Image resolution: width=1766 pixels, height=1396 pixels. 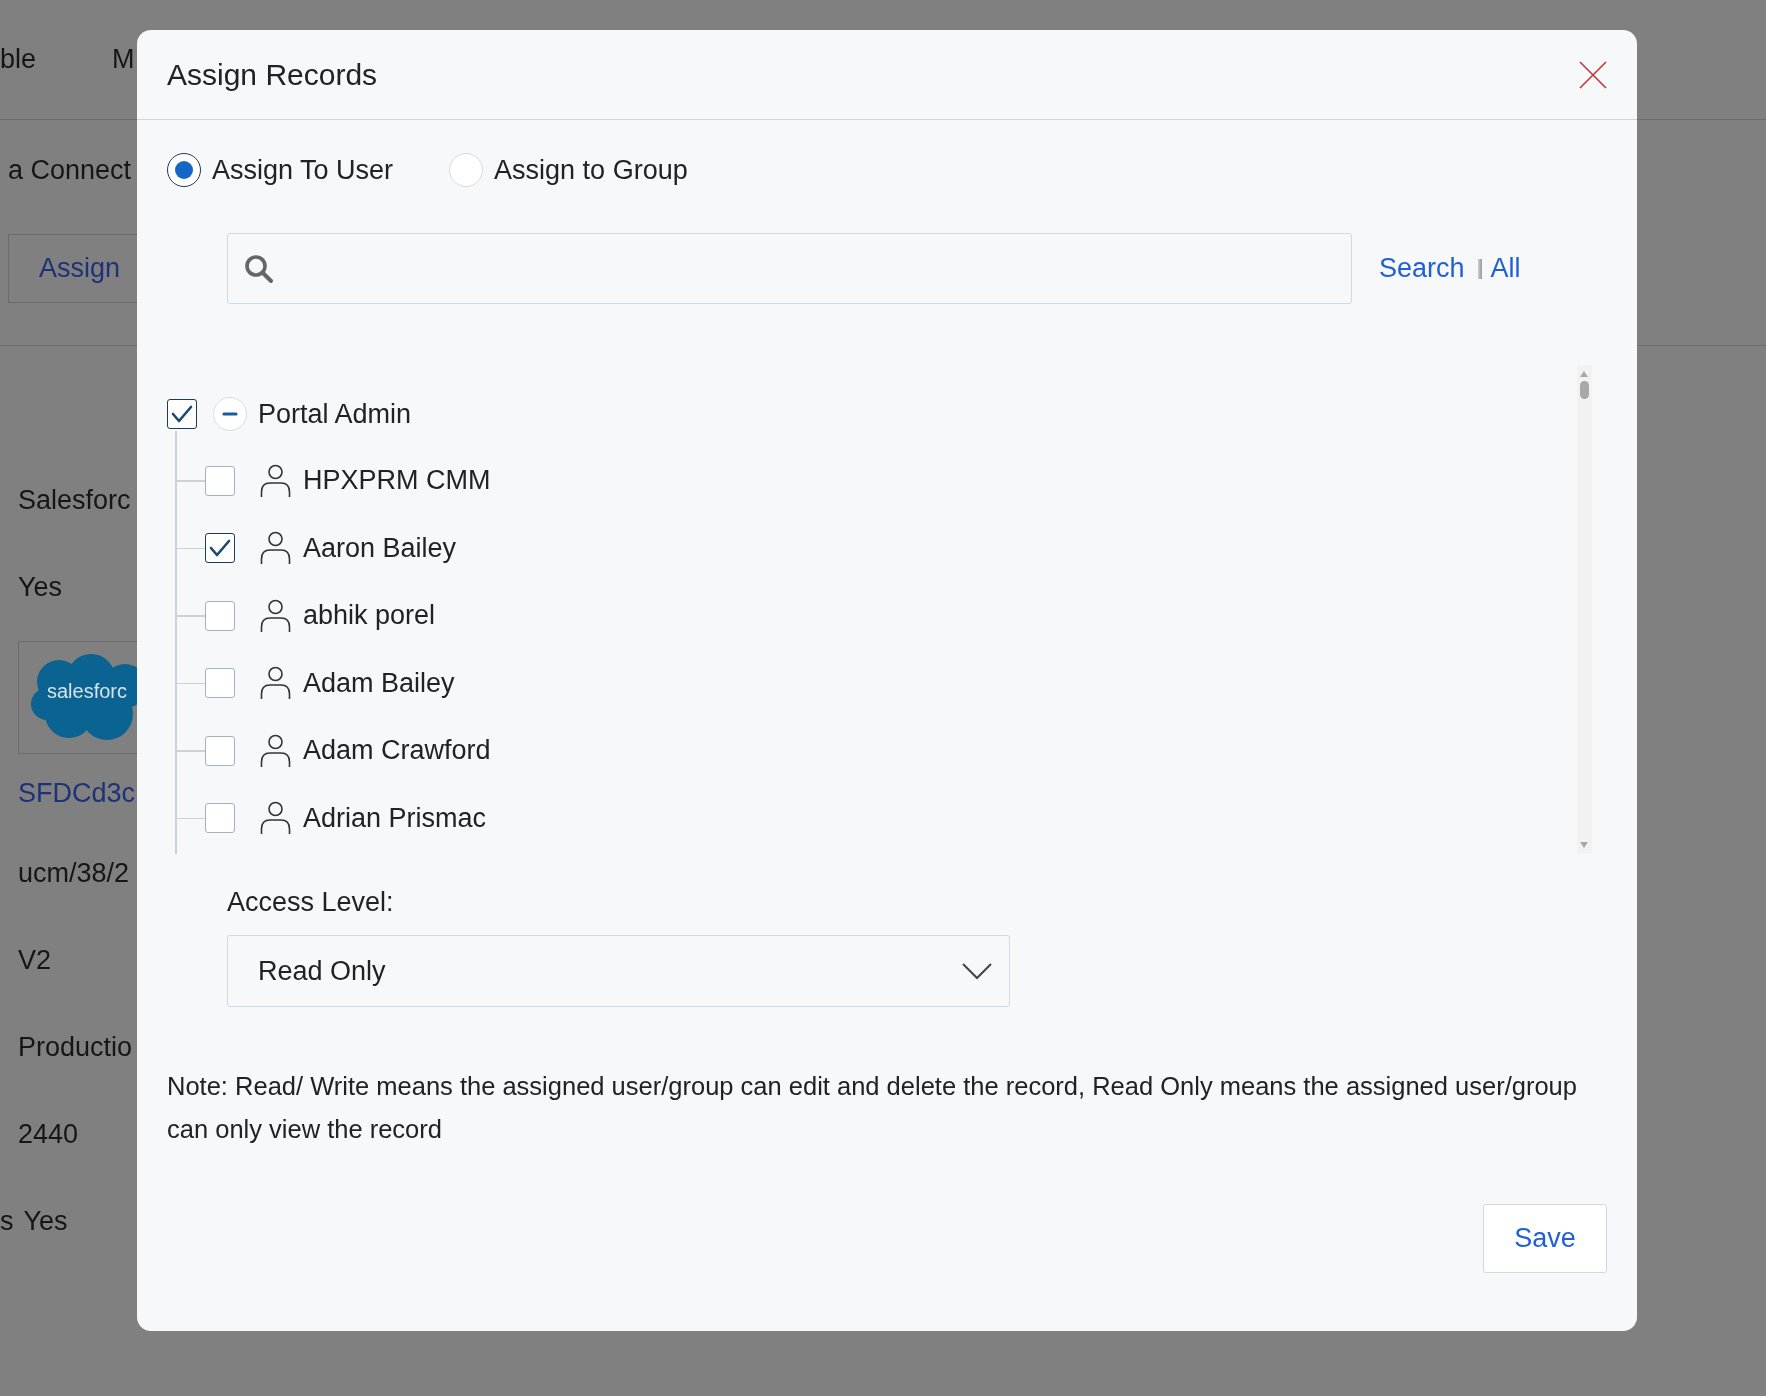 What do you see at coordinates (977, 971) in the screenshot?
I see `chevron-down-icon` at bounding box center [977, 971].